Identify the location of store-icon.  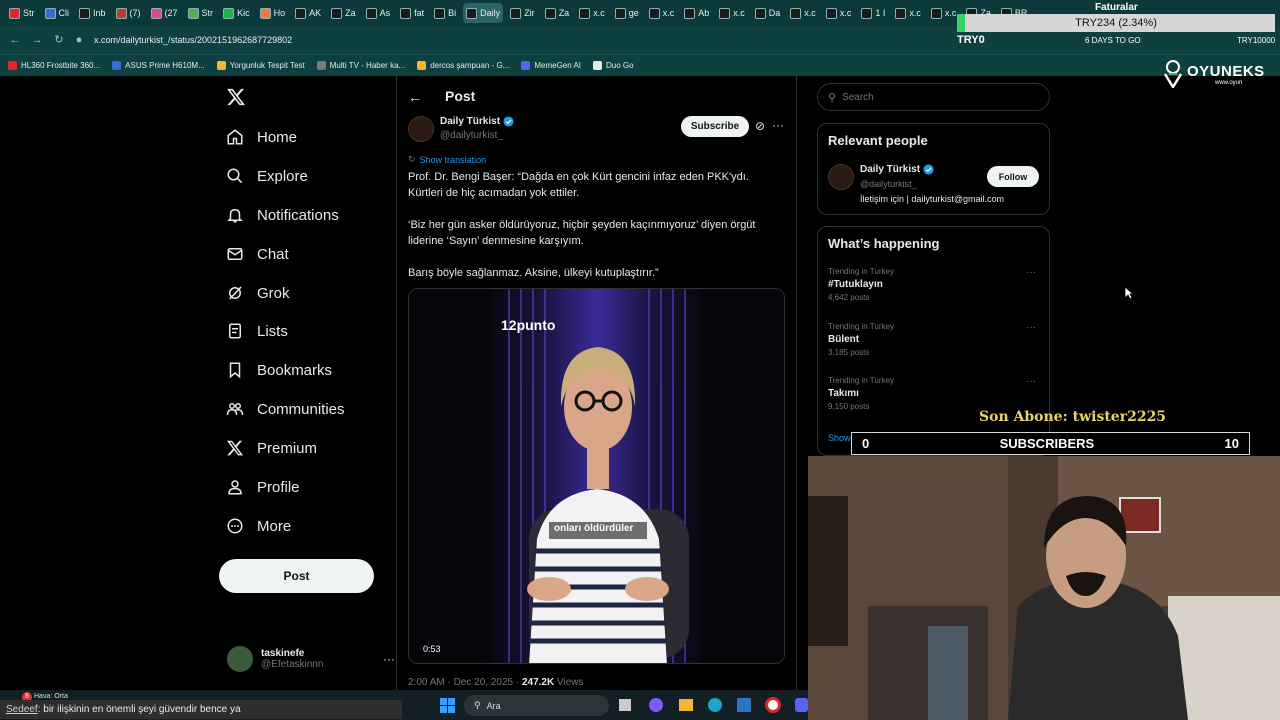
(744, 705).